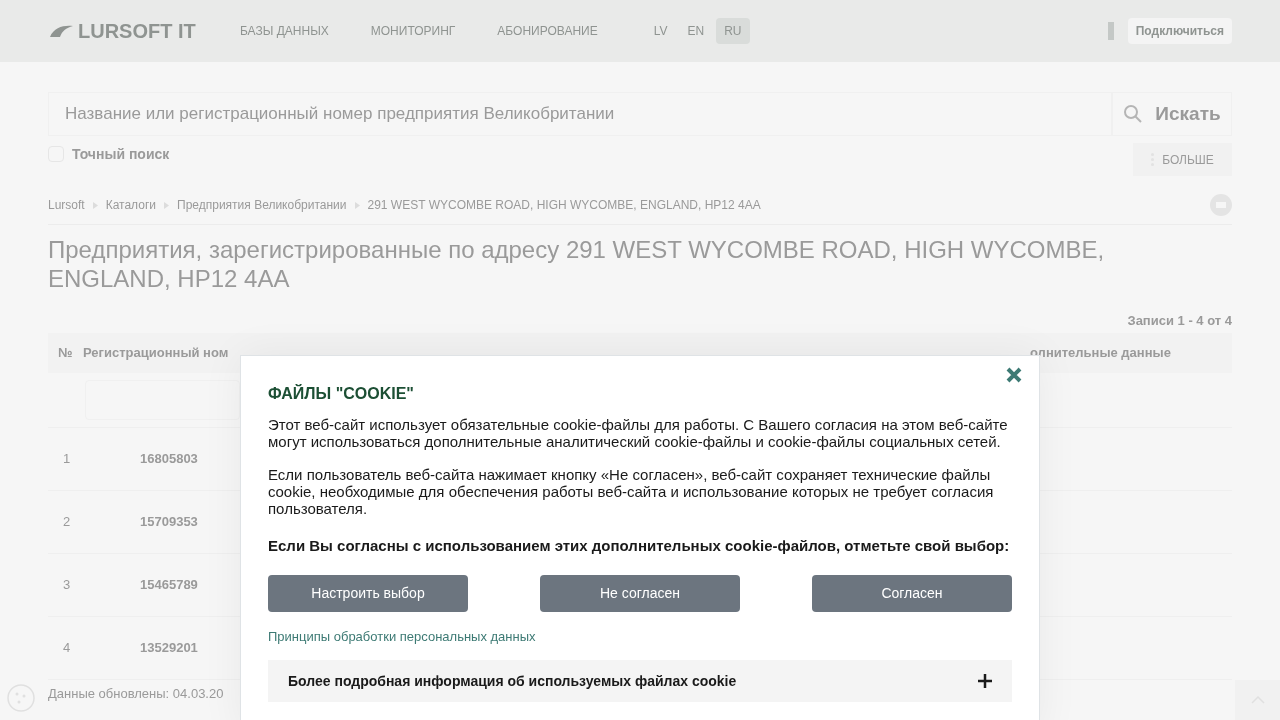  Describe the element at coordinates (1179, 321) in the screenshot. I see `records-count: Записи 1 - 4 от 4` at that location.